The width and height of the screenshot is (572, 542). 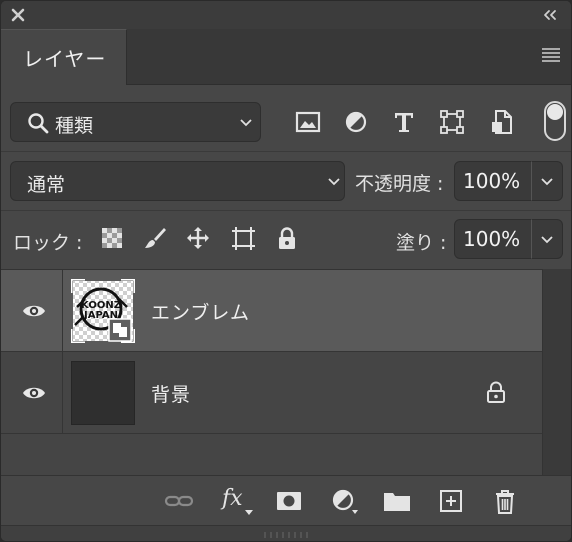 What do you see at coordinates (155, 238) in the screenshot?
I see `lock-image-pixels-icon` at bounding box center [155, 238].